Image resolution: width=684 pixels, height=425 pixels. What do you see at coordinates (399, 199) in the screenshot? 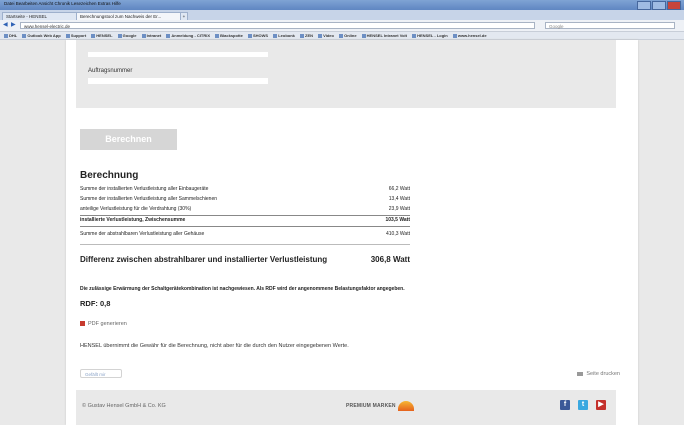
I see `row-value: 13,4 Watt` at bounding box center [399, 199].